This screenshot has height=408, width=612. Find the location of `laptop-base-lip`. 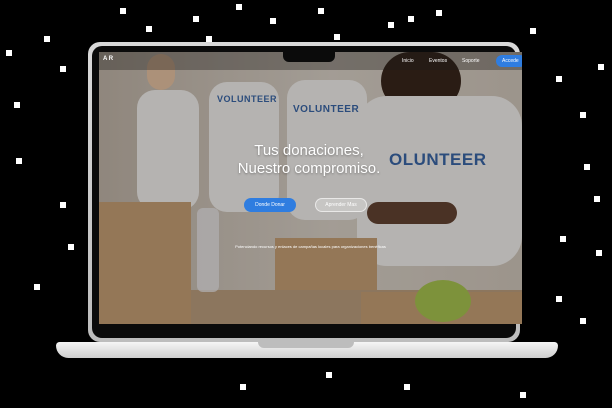

laptop-base-lip is located at coordinates (306, 345).